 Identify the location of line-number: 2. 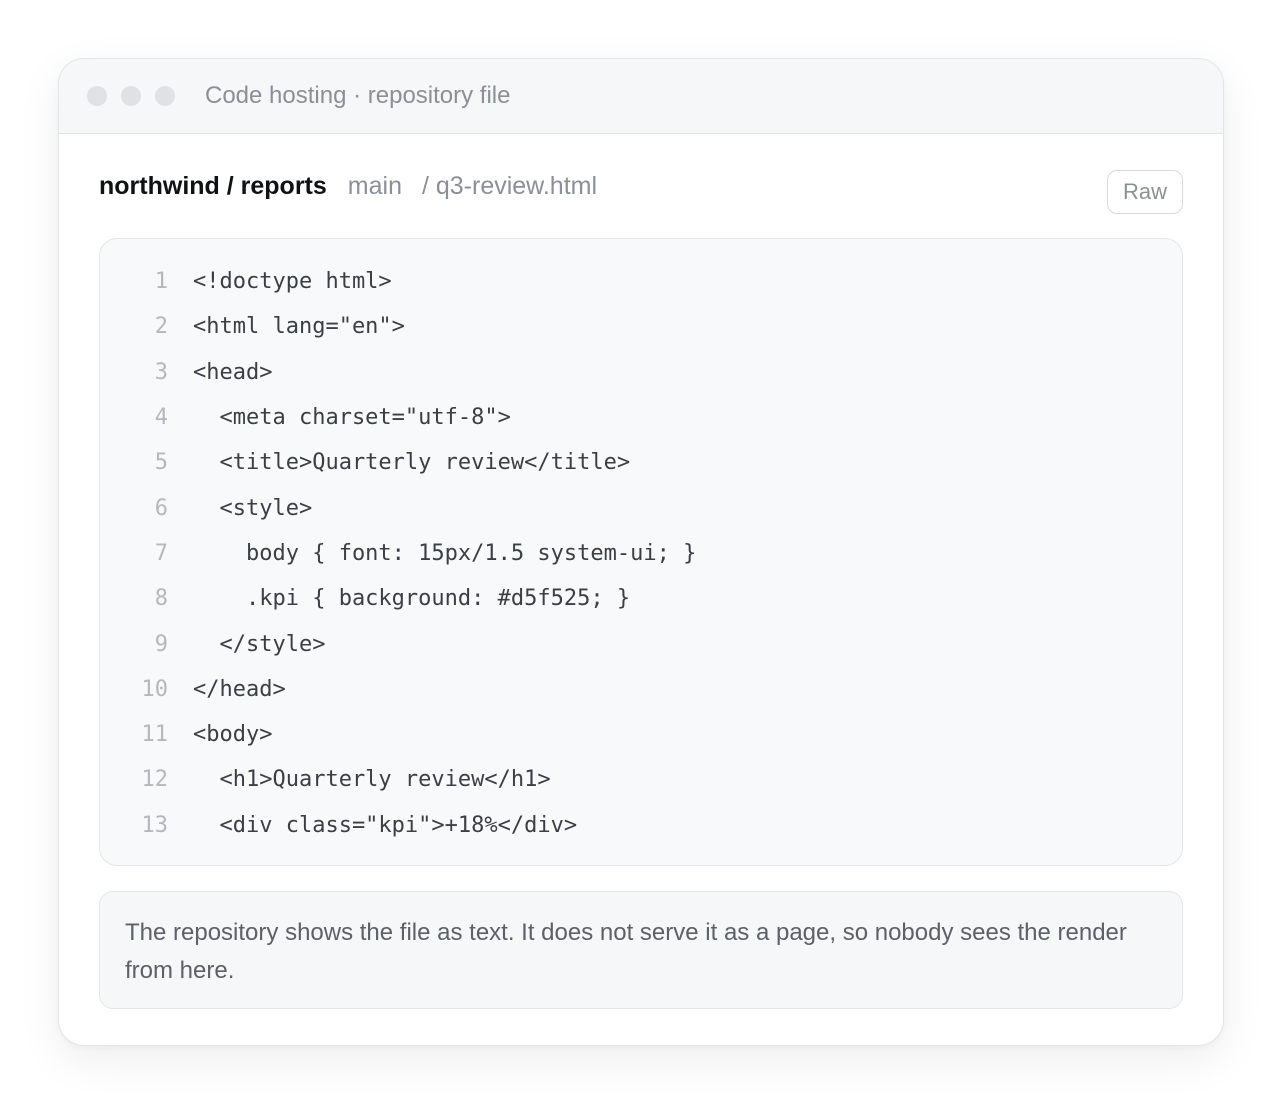
(134, 326).